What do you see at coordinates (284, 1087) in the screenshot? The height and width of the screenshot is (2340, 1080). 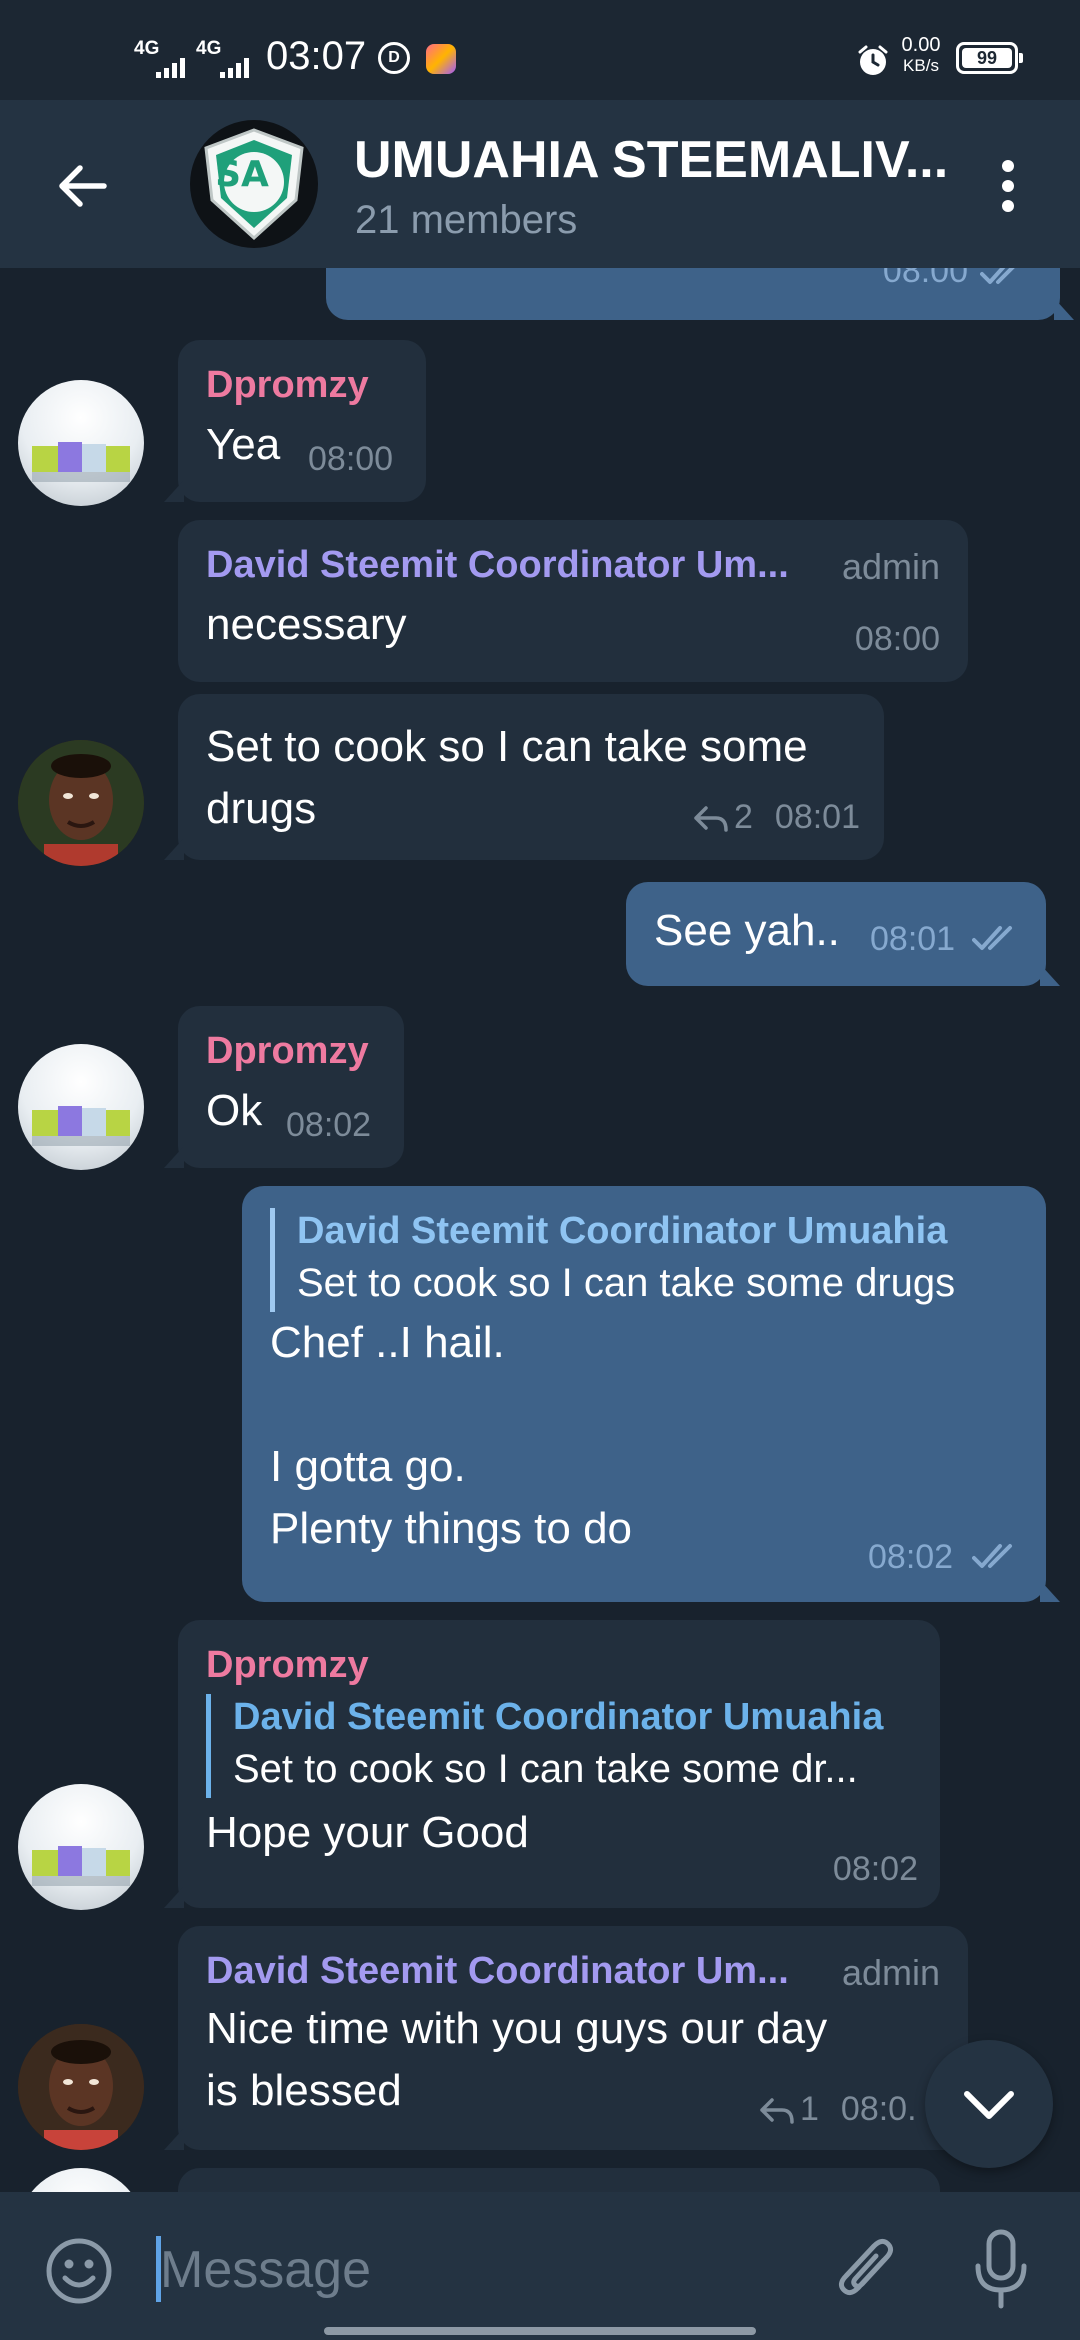 I see `message-bubble-incoming: Dpromzy Ok 08:02` at bounding box center [284, 1087].